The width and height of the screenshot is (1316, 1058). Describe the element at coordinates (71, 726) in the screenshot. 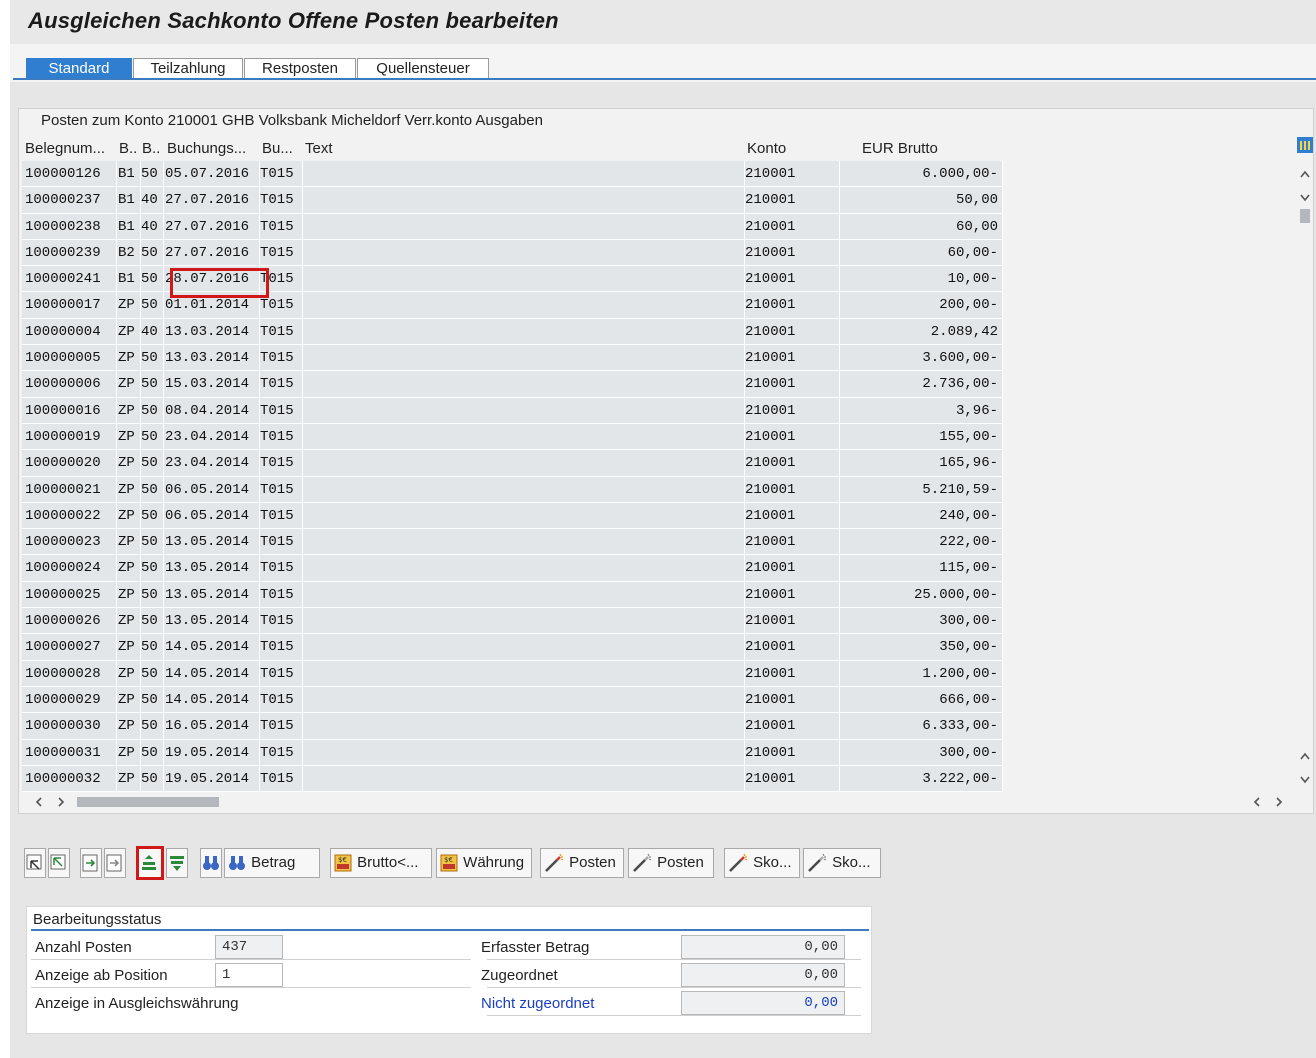

I see `doc-number-cell: 100000030` at that location.